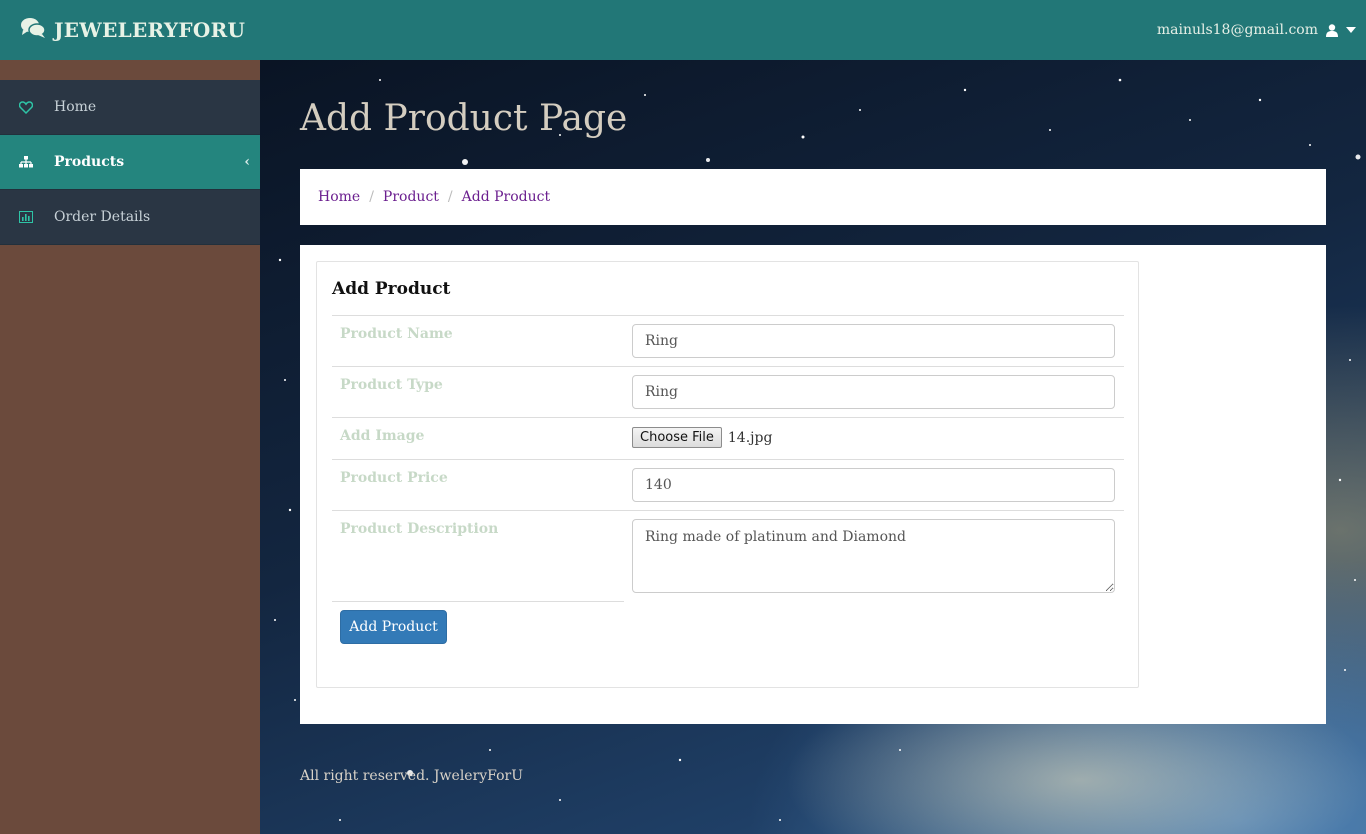 The width and height of the screenshot is (1366, 834). What do you see at coordinates (419, 529) in the screenshot?
I see `product-description-label: Product Description` at bounding box center [419, 529].